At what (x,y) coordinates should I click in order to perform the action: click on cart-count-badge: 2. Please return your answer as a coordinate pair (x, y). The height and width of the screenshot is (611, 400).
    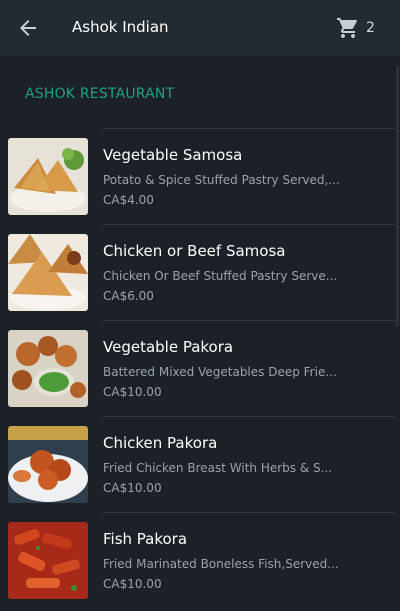
    Looking at the image, I should click on (370, 28).